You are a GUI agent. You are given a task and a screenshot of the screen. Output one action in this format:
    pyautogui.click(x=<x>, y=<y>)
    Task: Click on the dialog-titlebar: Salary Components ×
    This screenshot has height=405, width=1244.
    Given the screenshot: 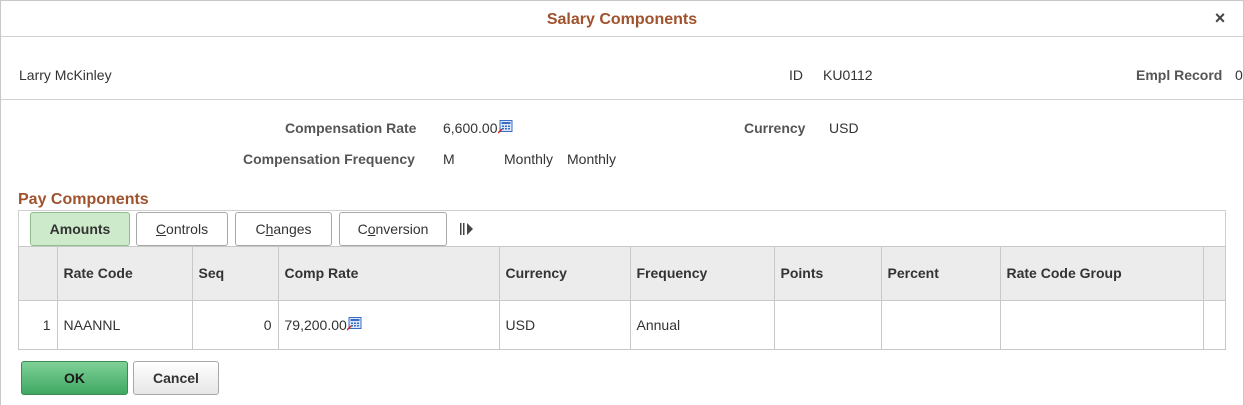 What is the action you would take?
    pyautogui.click(x=622, y=19)
    